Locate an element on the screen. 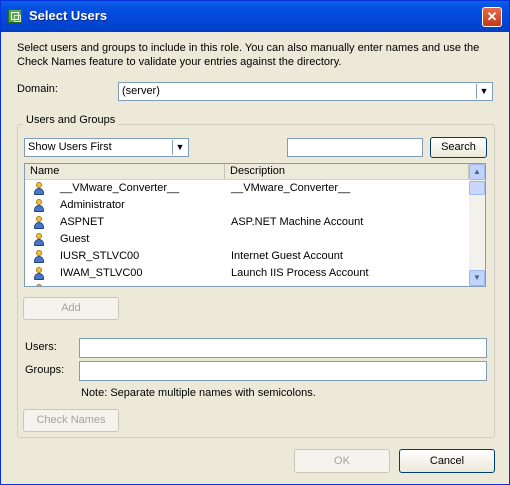  list-scrollbar: ▲ ▼ is located at coordinates (477, 225).